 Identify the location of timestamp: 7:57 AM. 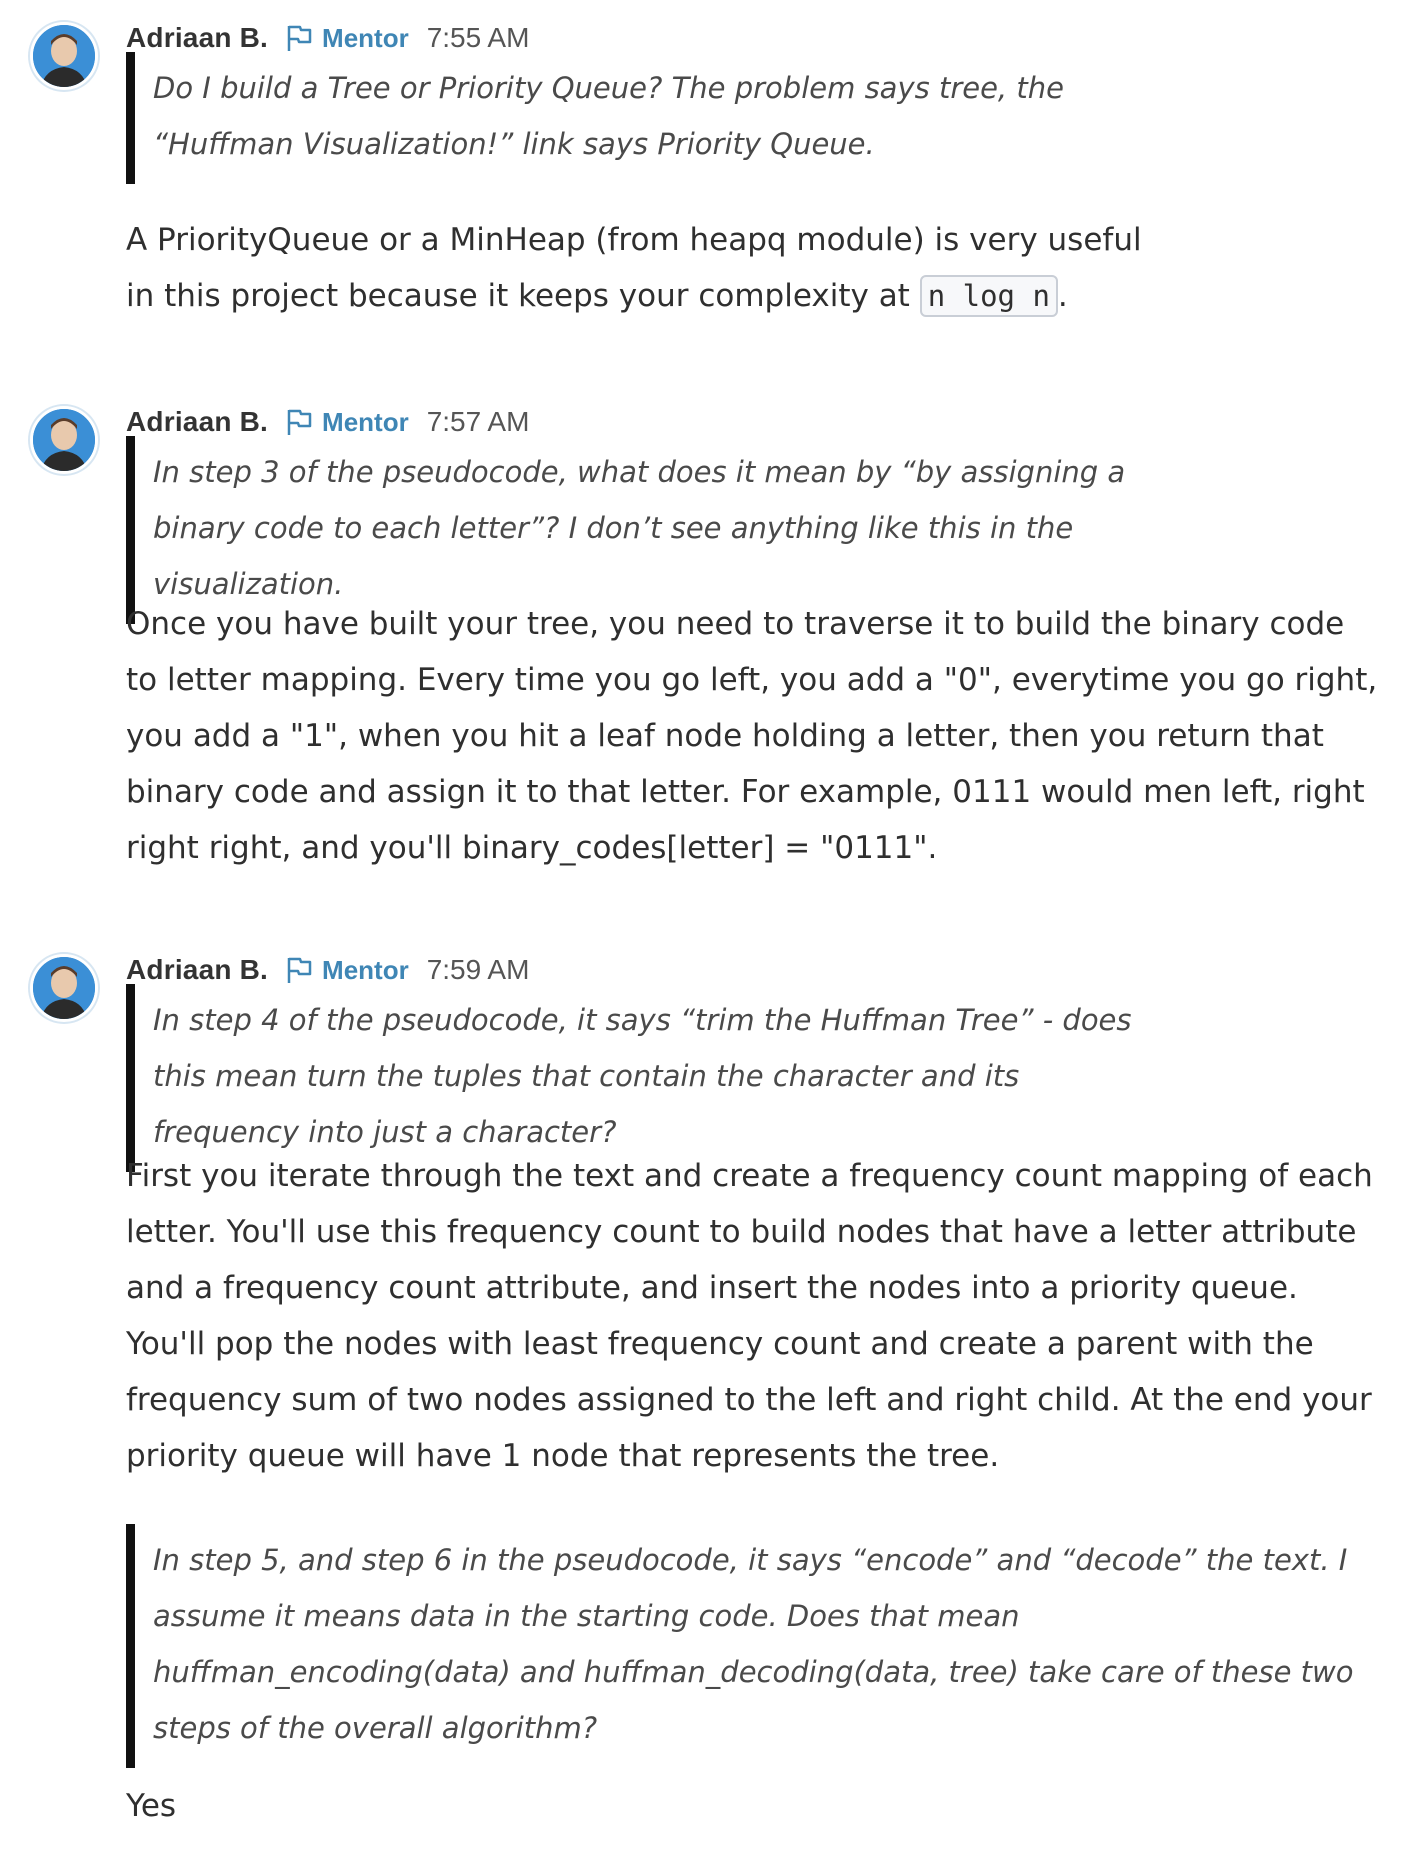
(478, 422).